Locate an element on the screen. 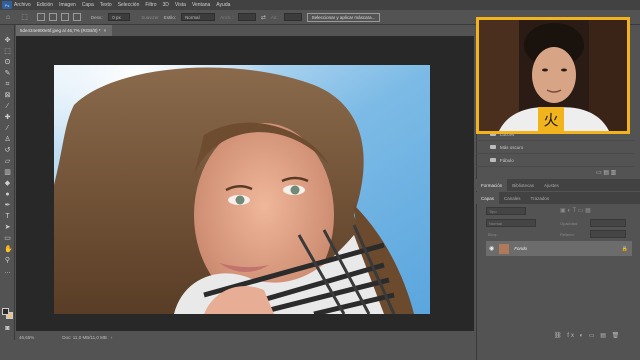 This screenshot has width=640, height=360. hand-tool-icon: ✋ is located at coordinates (8, 249).